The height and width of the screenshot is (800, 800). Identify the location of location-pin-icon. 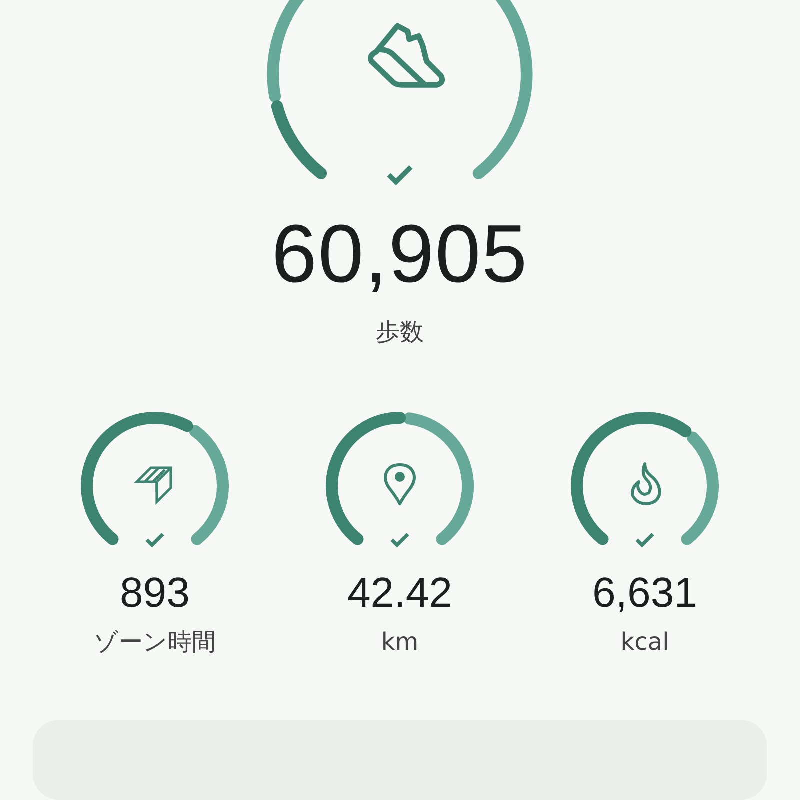
(400, 485).